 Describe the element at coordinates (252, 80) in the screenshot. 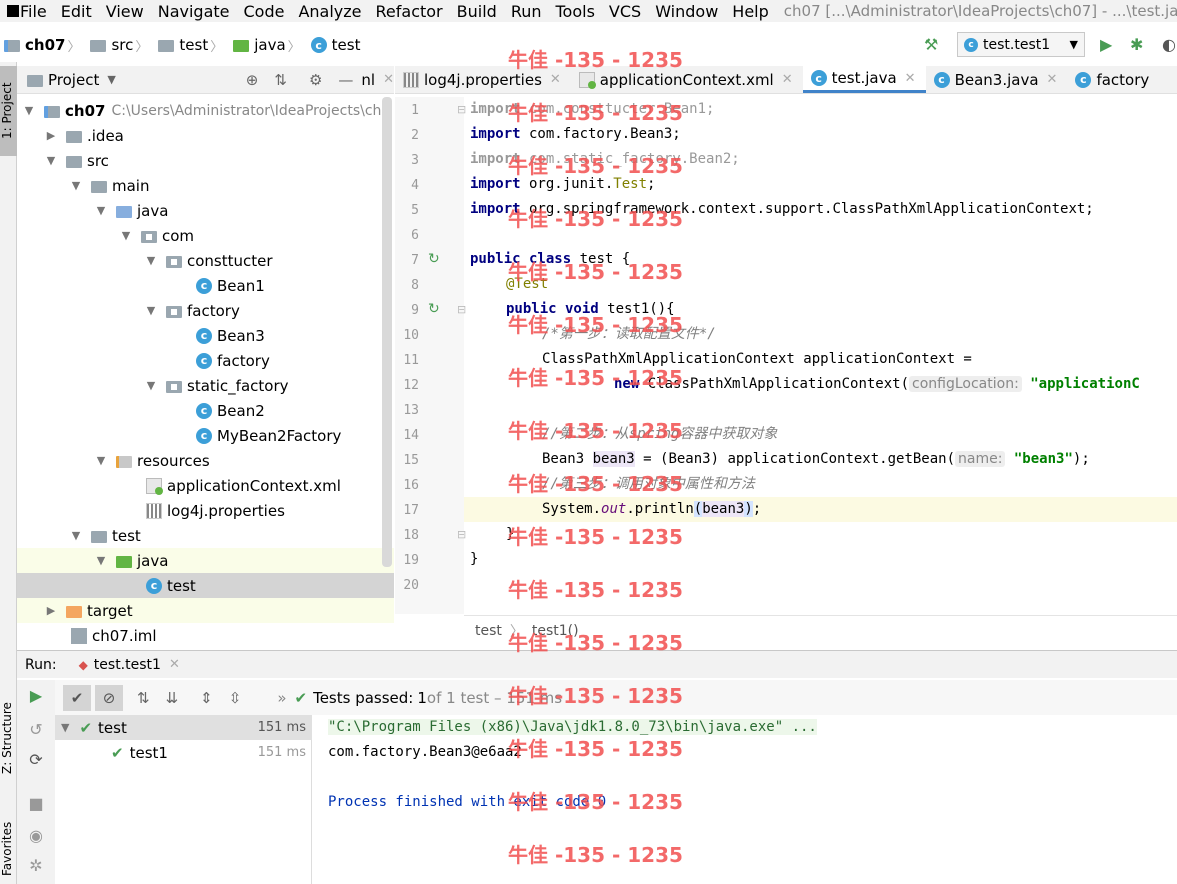

I see `locate-icon: ⊕` at that location.